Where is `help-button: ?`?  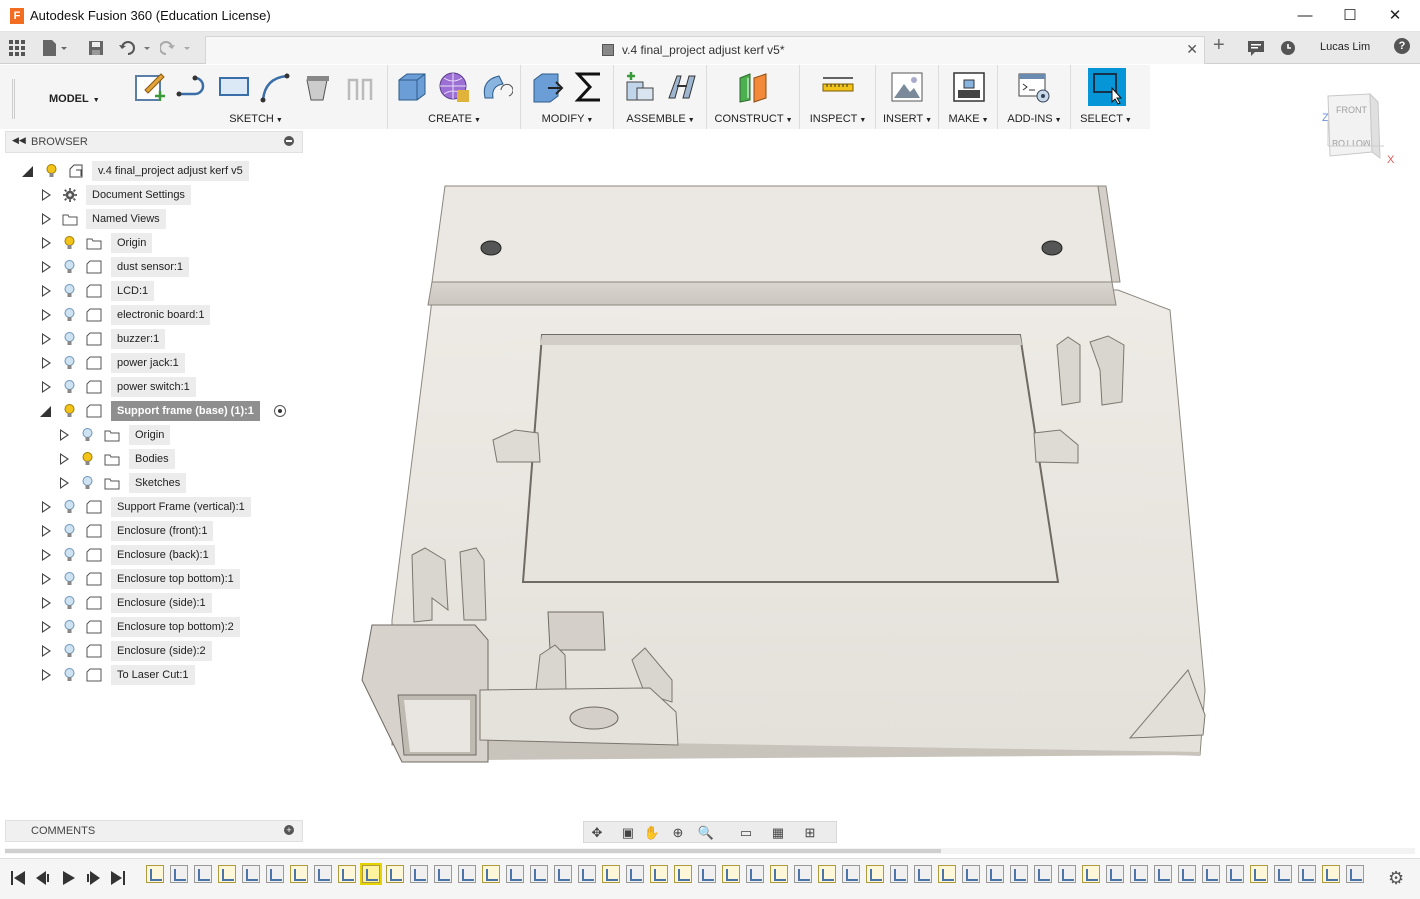 help-button: ? is located at coordinates (1402, 46).